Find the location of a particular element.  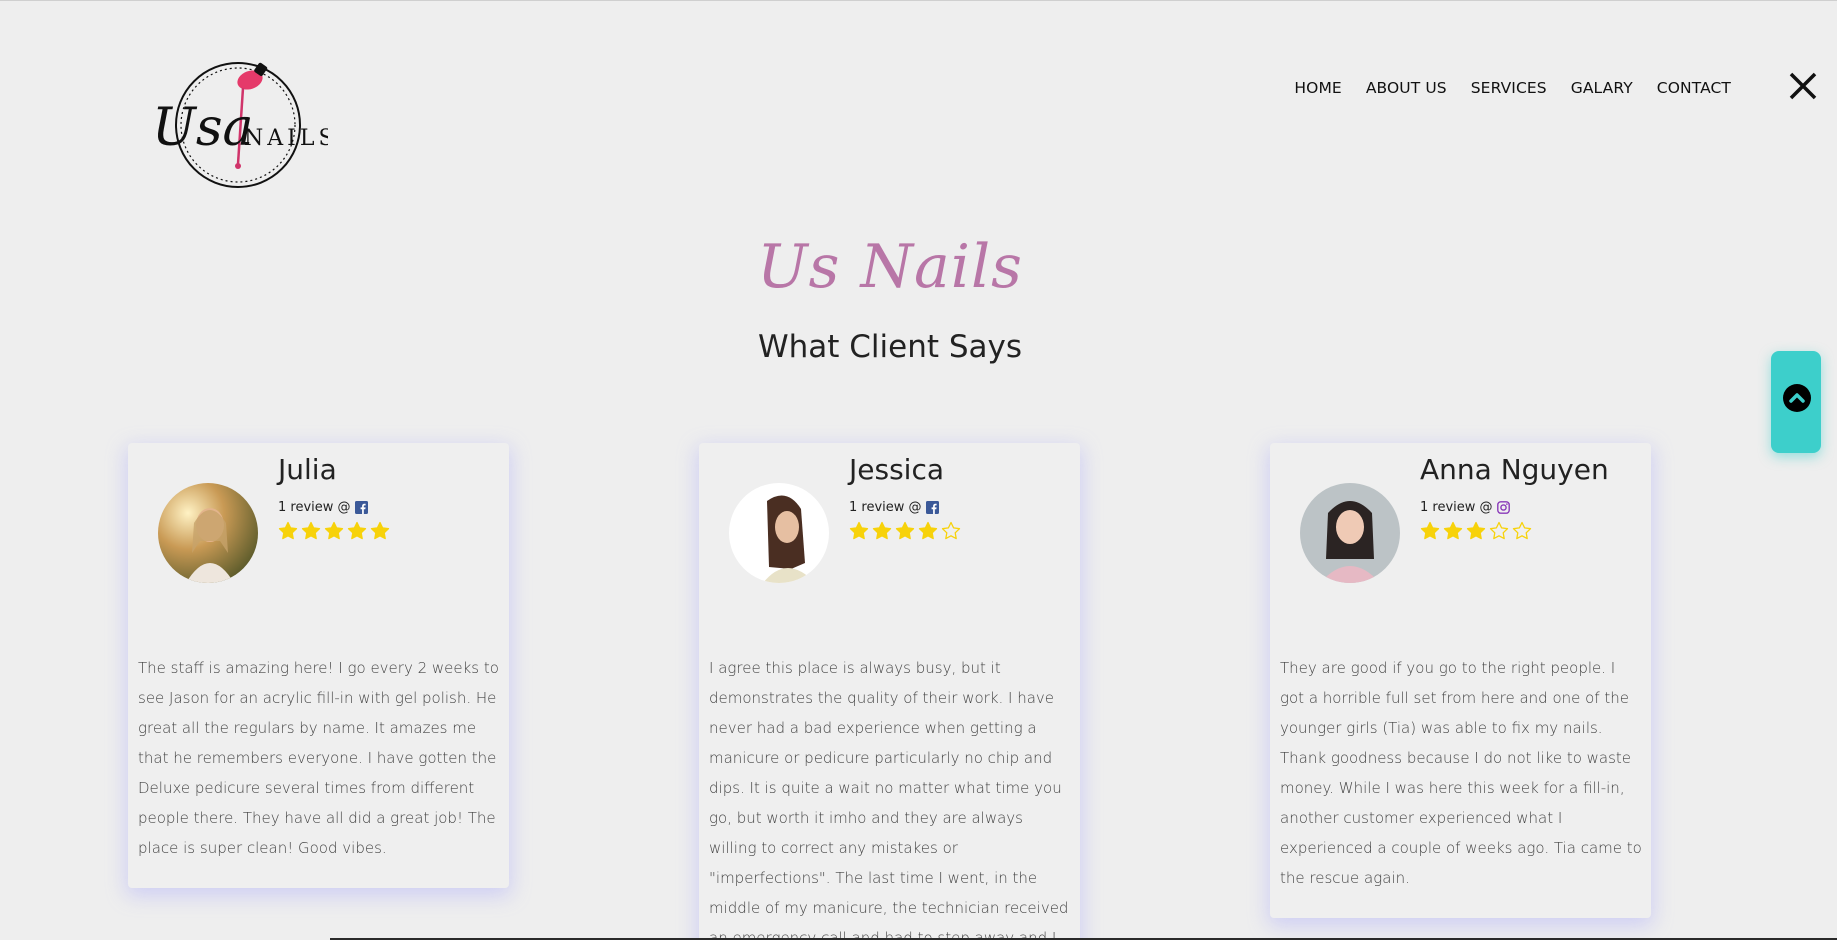

nav-about-us: ABOUT US is located at coordinates (1406, 88).